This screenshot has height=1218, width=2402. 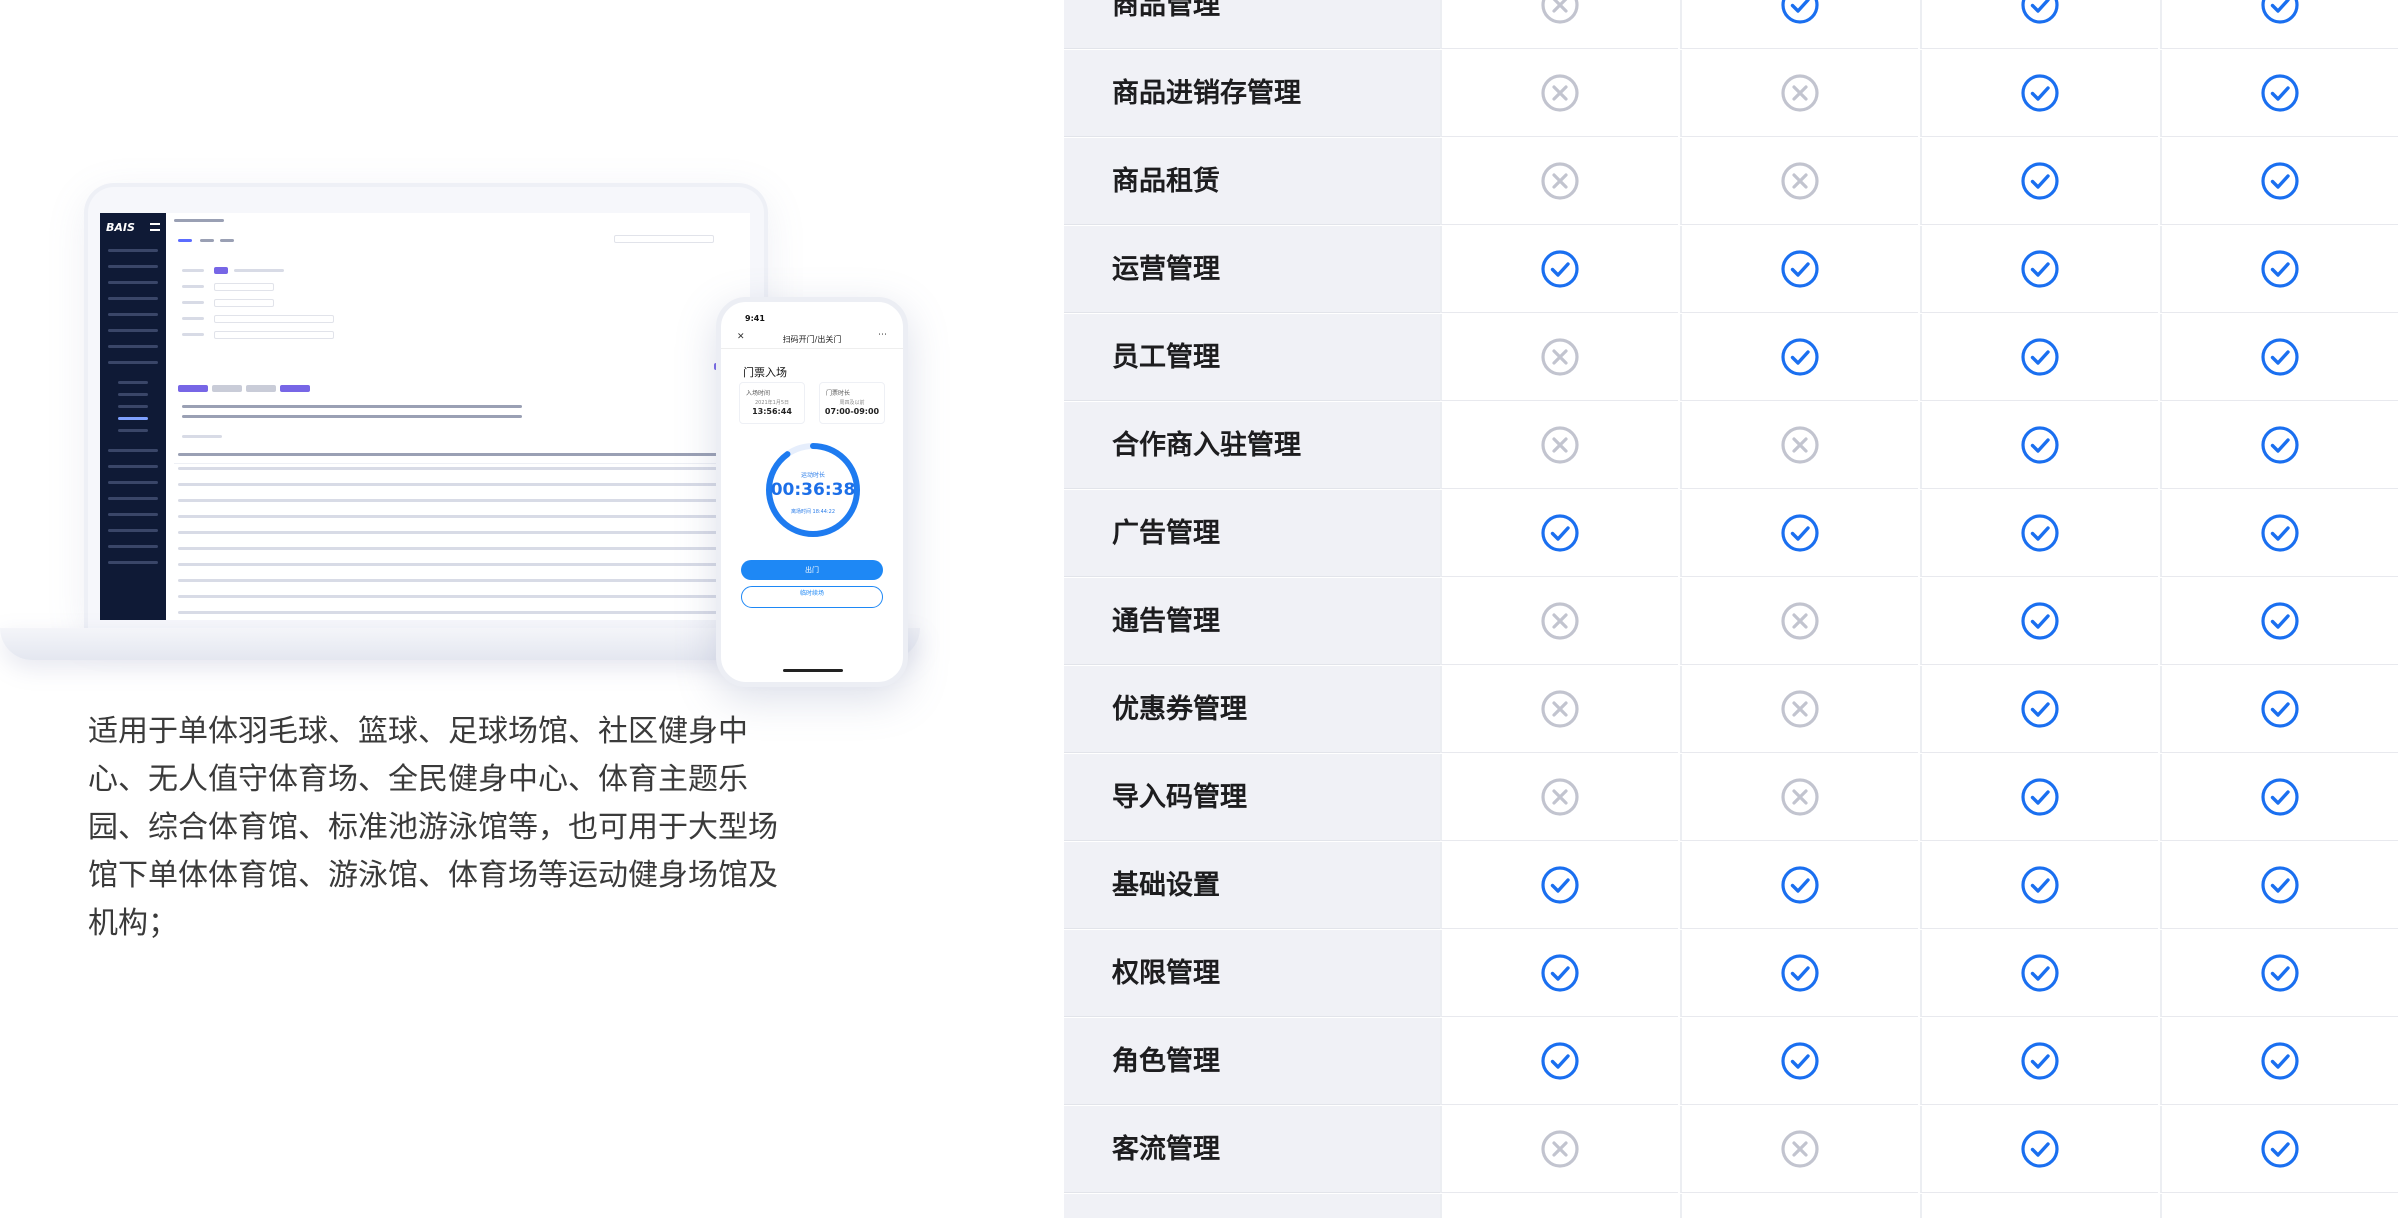 I want to click on feature-name: 广告管理, so click(x=1252, y=533).